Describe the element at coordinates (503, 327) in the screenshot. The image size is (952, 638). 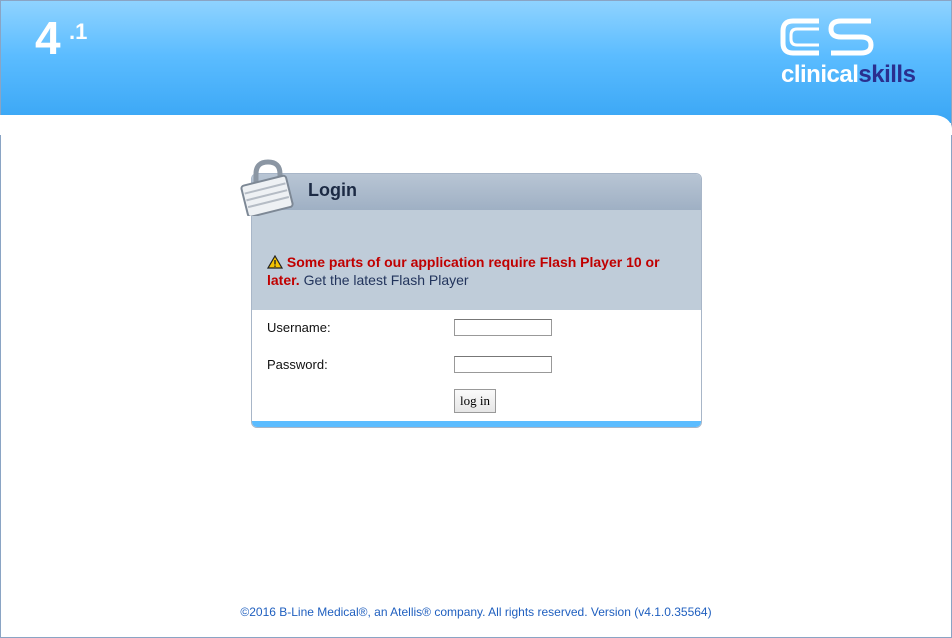
I see `username-input` at that location.